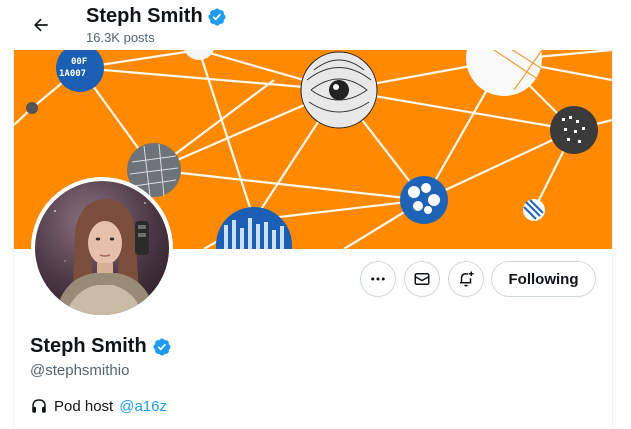  I want to click on profile-handle: @stephsmithio, so click(80, 370).